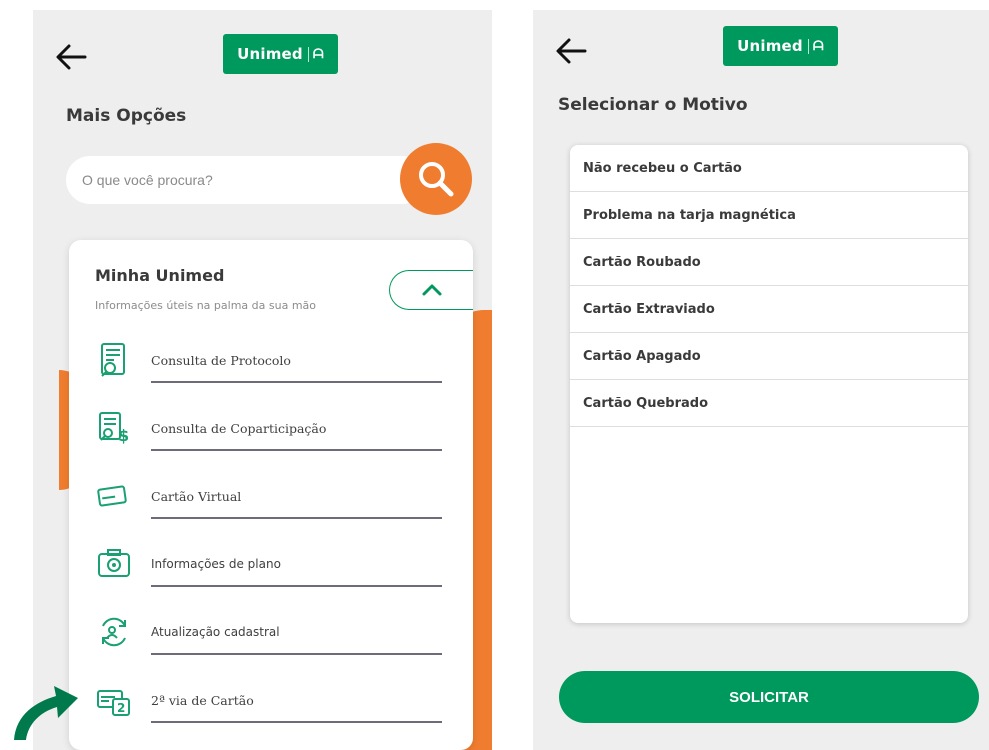  What do you see at coordinates (769, 356) in the screenshot?
I see `reason-option: Cartão Apagado` at bounding box center [769, 356].